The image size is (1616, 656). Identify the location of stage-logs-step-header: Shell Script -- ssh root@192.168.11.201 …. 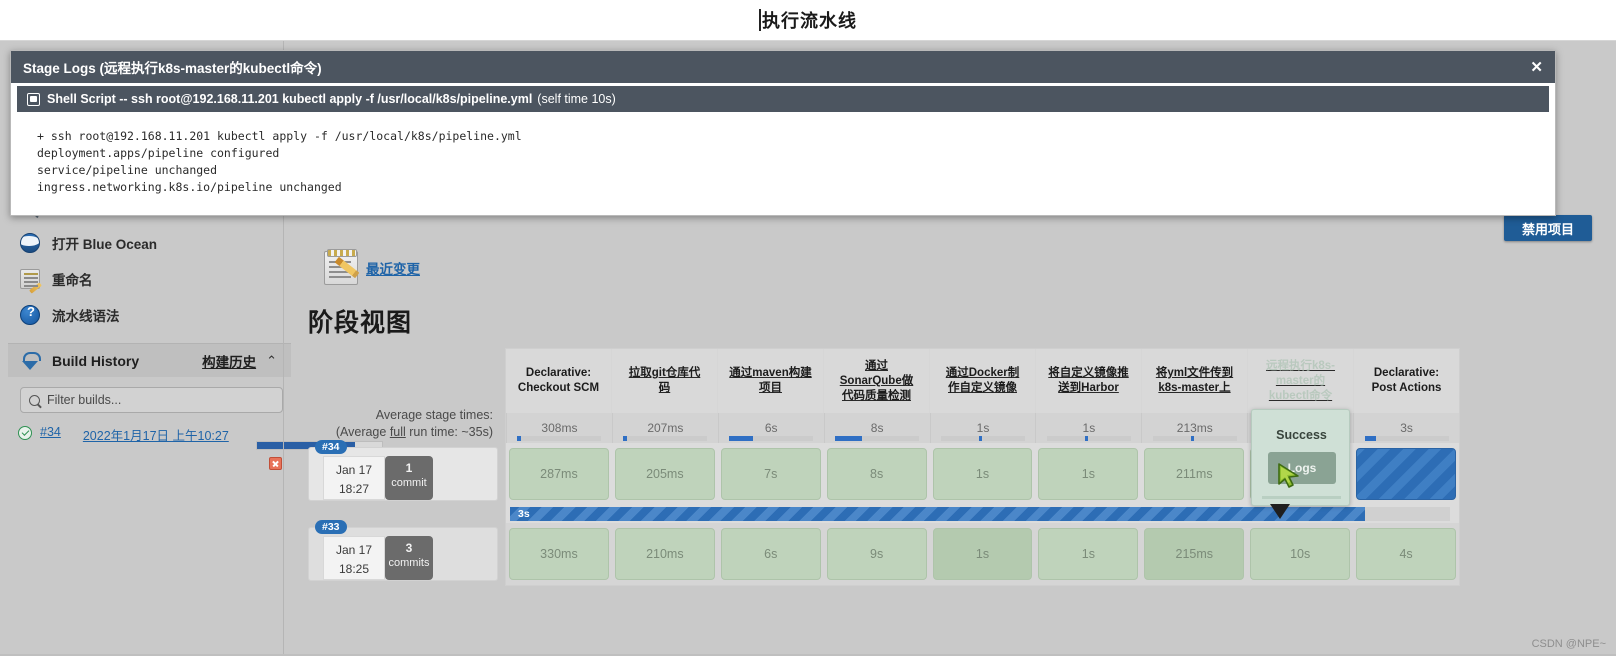
(783, 99).